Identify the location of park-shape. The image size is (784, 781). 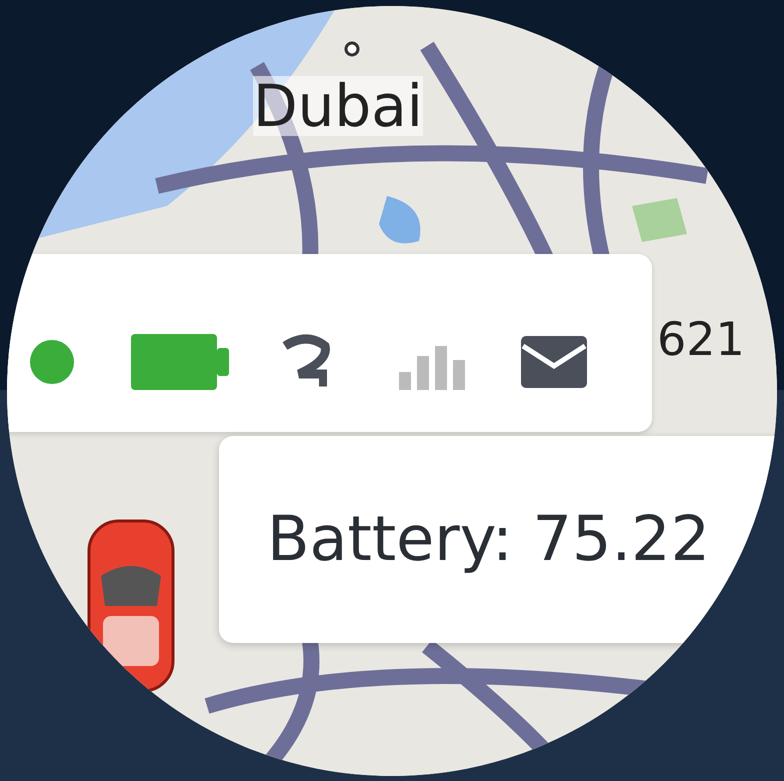
(659, 220).